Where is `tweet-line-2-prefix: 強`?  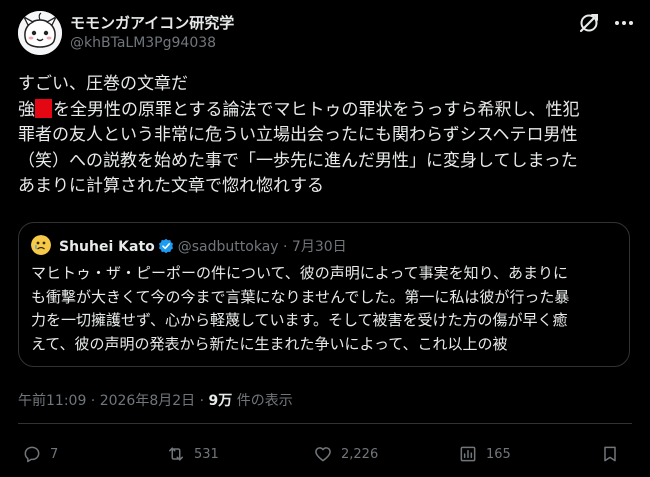 tweet-line-2-prefix: 強 is located at coordinates (26, 109).